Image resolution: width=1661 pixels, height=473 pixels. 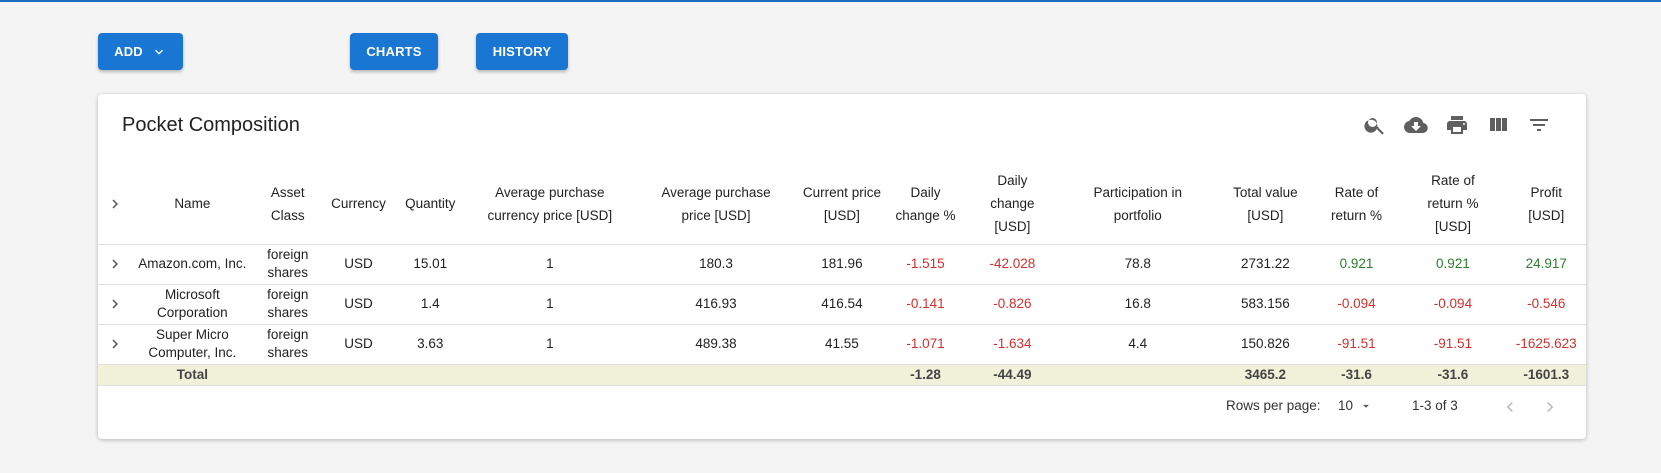 What do you see at coordinates (211, 125) in the screenshot?
I see `card-title: Pocket Composition` at bounding box center [211, 125].